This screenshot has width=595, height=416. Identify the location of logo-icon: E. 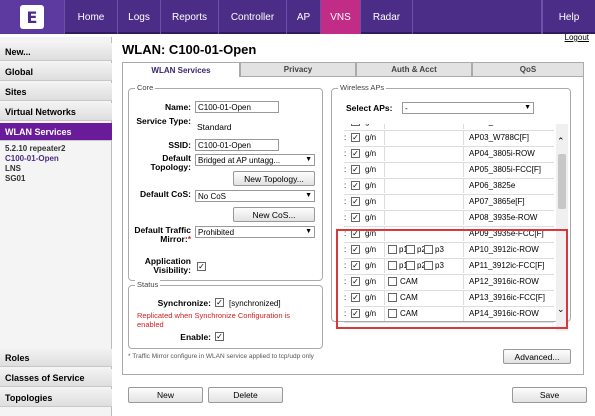
(32, 17).